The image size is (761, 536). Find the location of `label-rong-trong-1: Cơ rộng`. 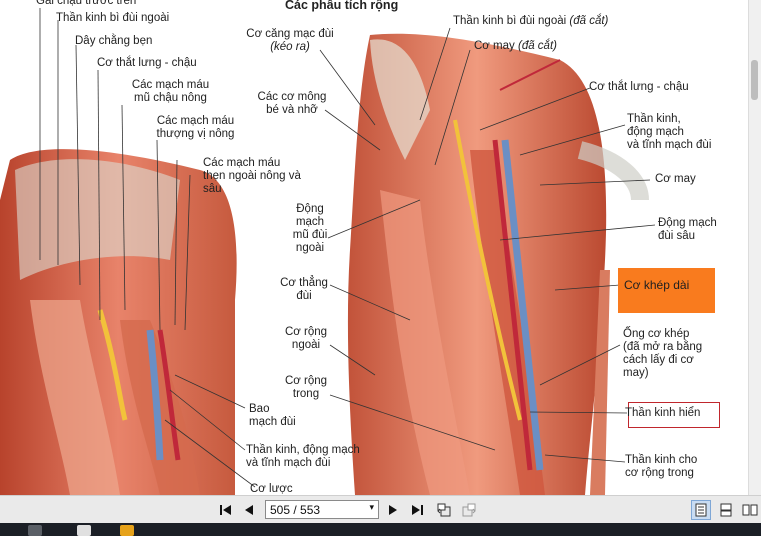

label-rong-trong-1: Cơ rộng is located at coordinates (306, 381).